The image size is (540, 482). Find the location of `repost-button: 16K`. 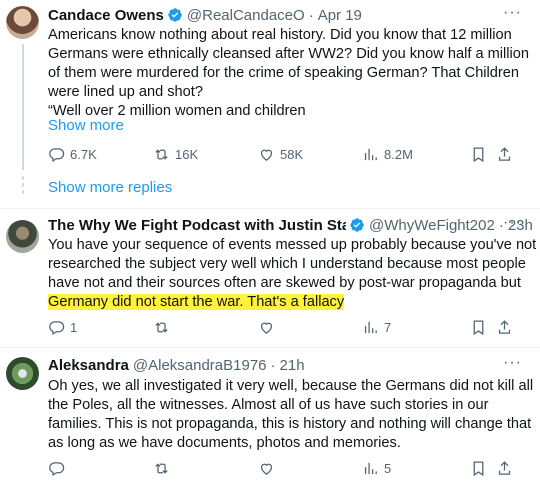

repost-button: 16K is located at coordinates (175, 154).